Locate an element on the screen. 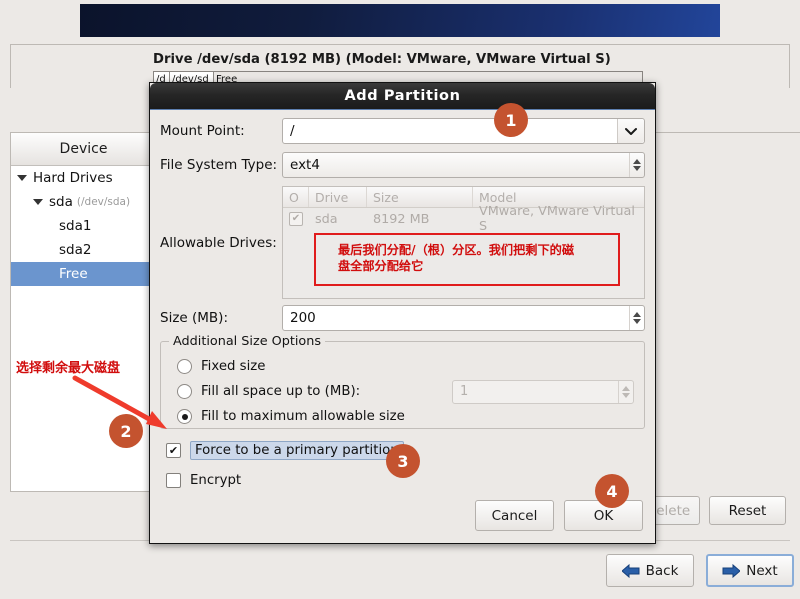  step-badge-1: 1 is located at coordinates (511, 120).